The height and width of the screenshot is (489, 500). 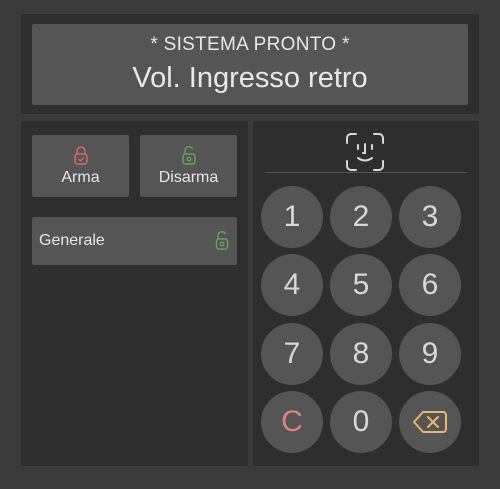 I want to click on key-7: 7, so click(x=292, y=354).